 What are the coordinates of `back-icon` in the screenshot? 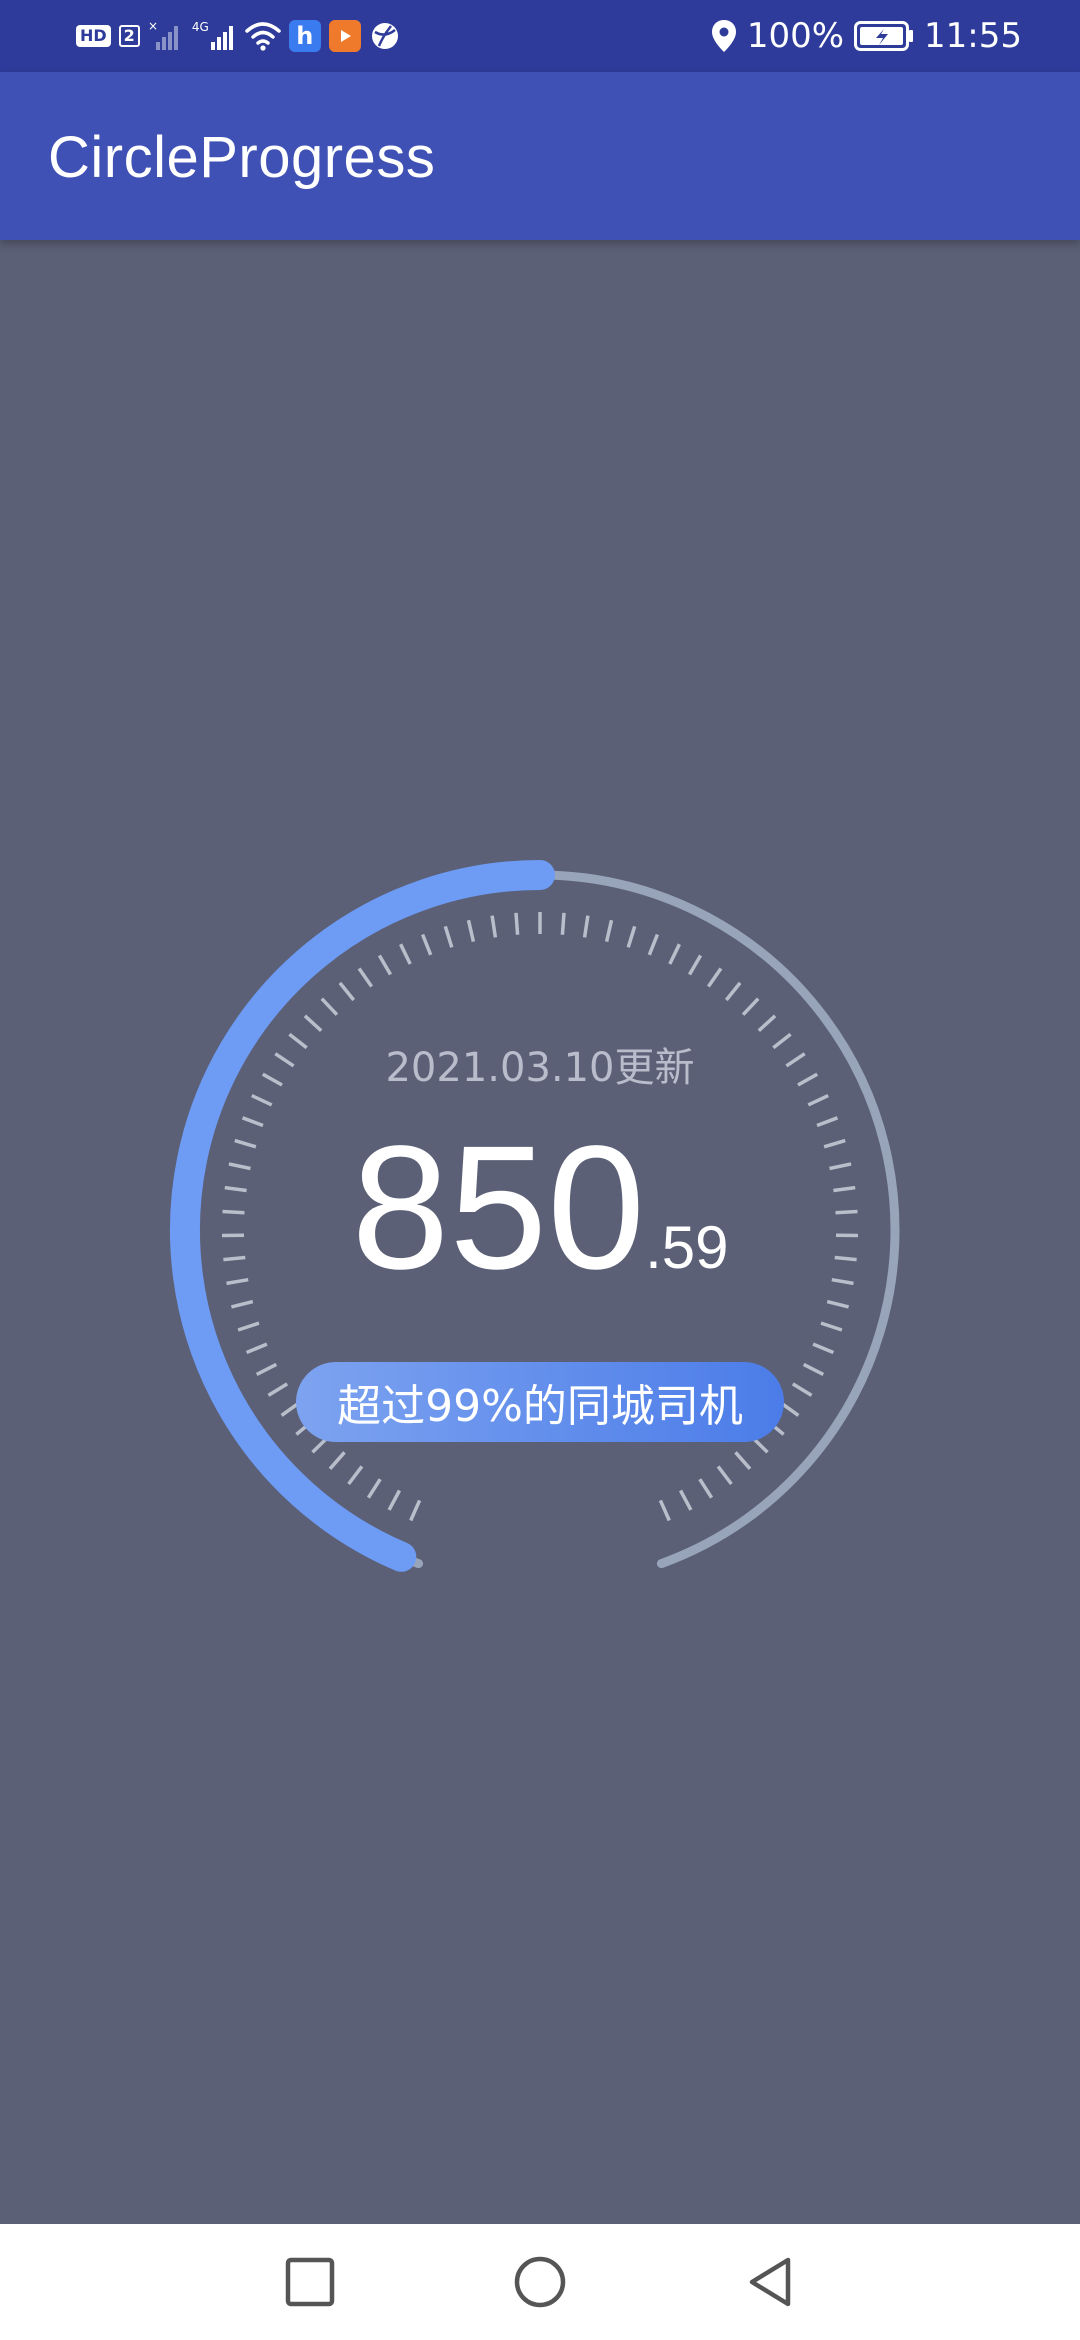 It's located at (770, 2282).